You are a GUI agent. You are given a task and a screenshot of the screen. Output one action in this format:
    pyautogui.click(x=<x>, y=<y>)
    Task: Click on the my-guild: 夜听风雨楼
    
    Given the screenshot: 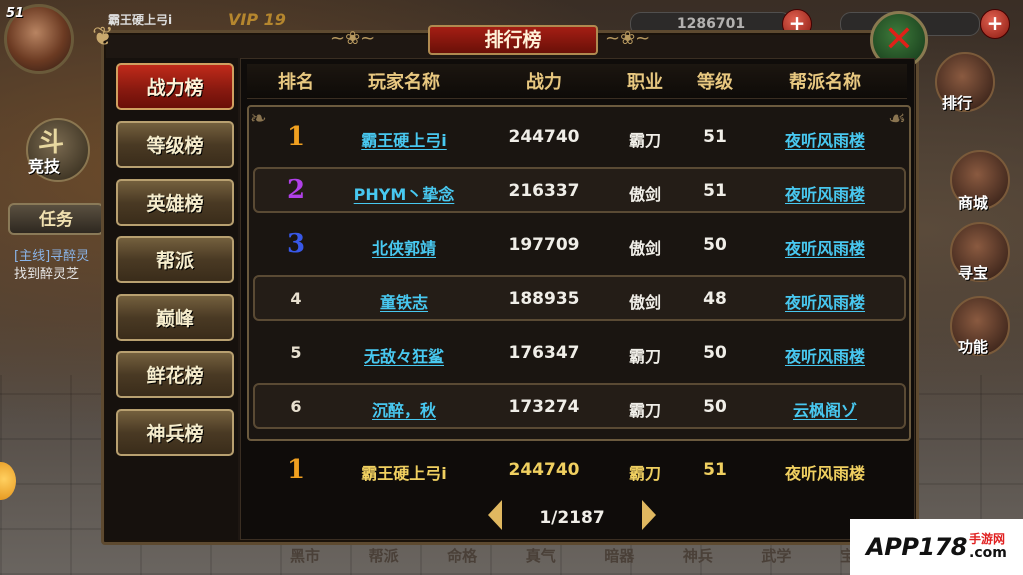 What is the action you would take?
    pyautogui.click(x=825, y=473)
    